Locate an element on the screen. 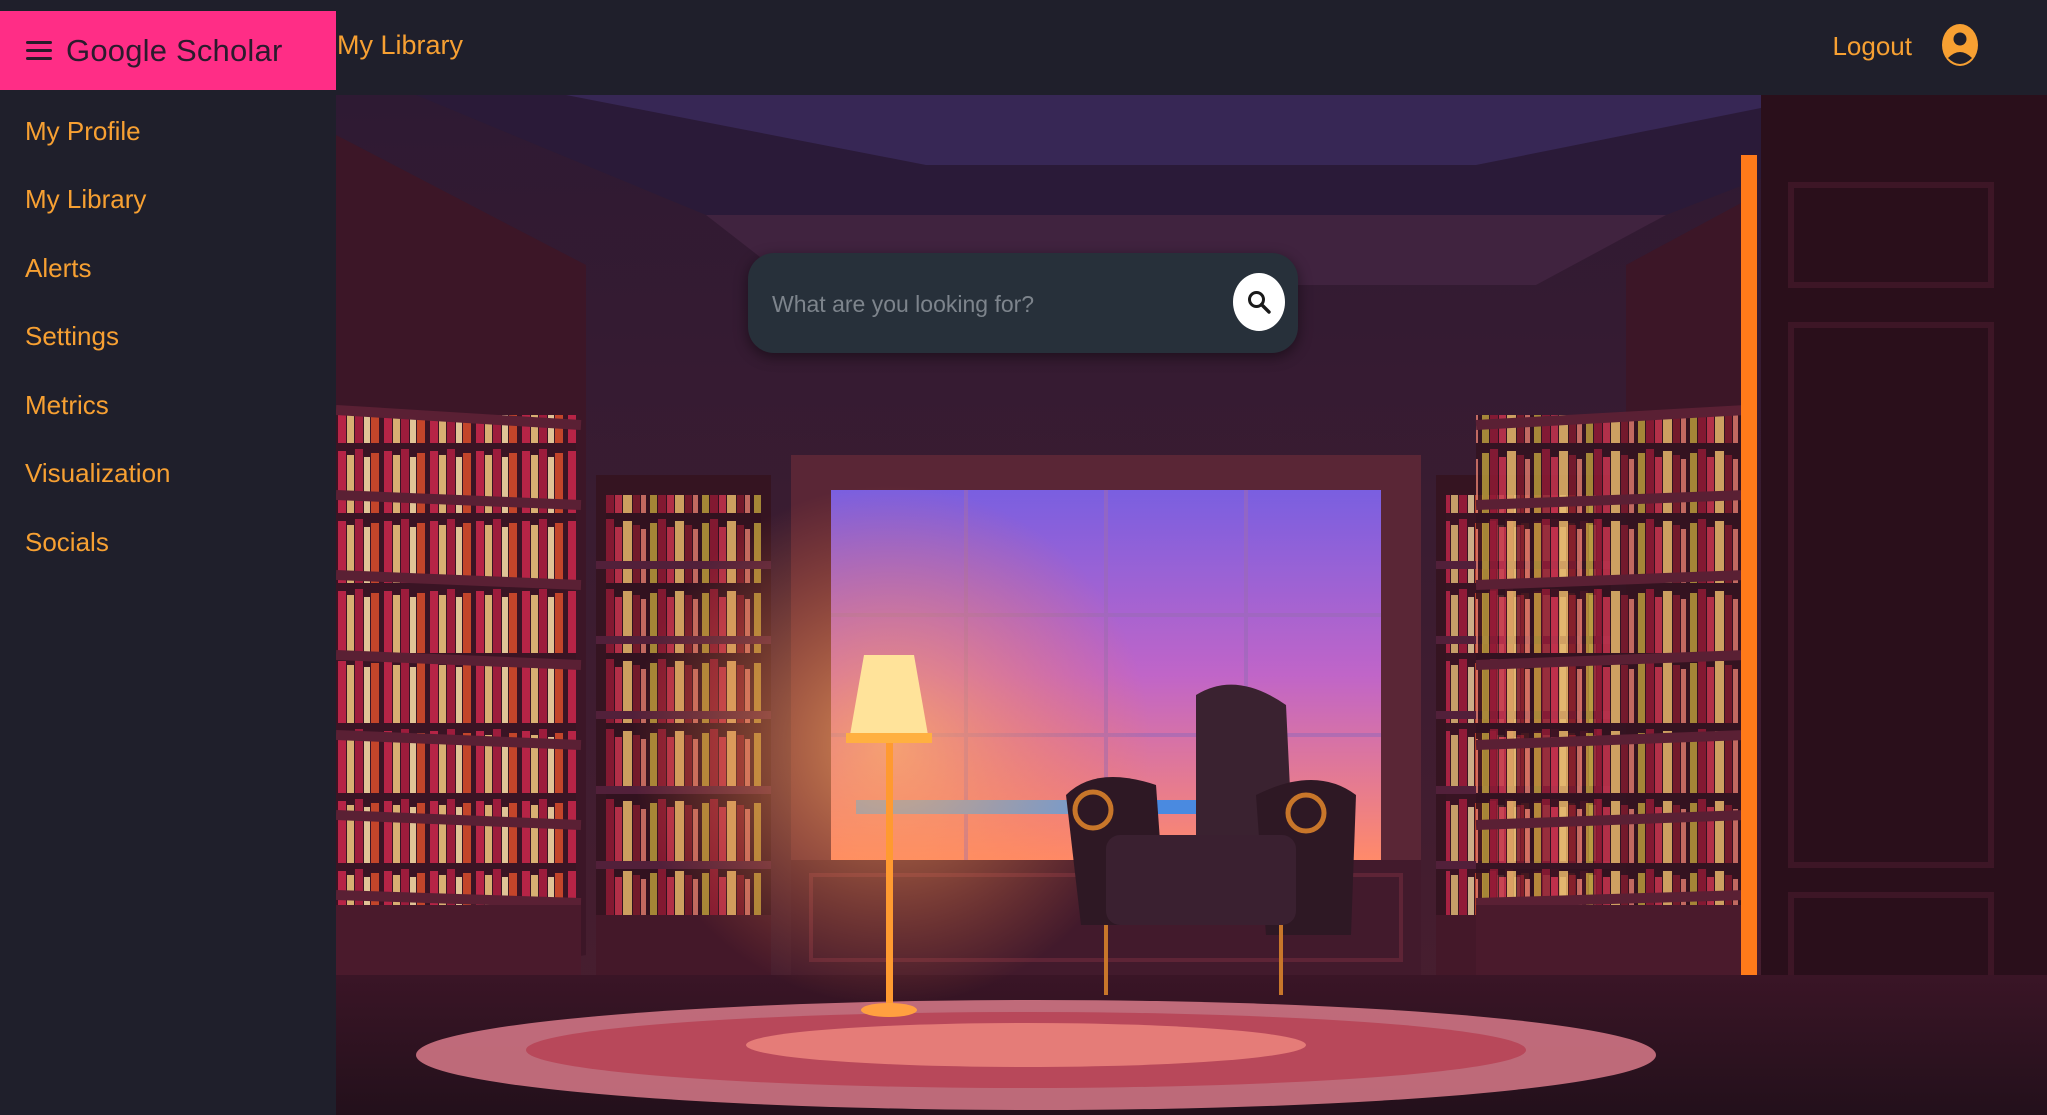 The image size is (2047, 1115). sidebar-item-my-profile: My Profile is located at coordinates (83, 131).